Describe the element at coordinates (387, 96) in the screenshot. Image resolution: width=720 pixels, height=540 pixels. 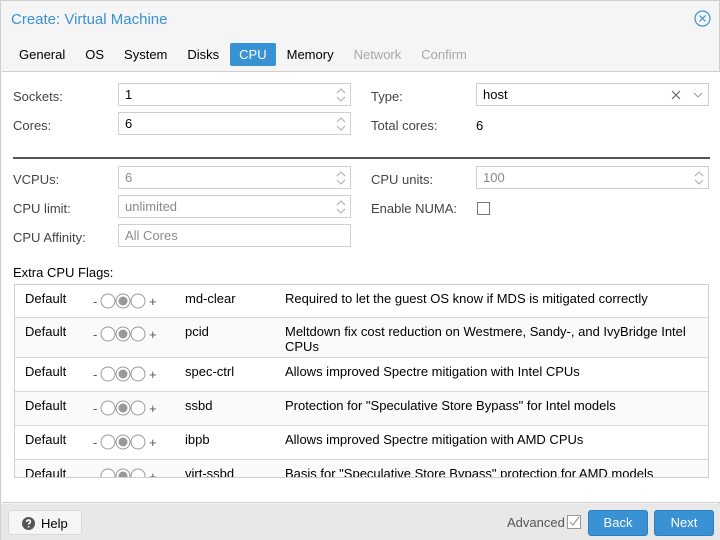
I see `type-label: Type:` at that location.